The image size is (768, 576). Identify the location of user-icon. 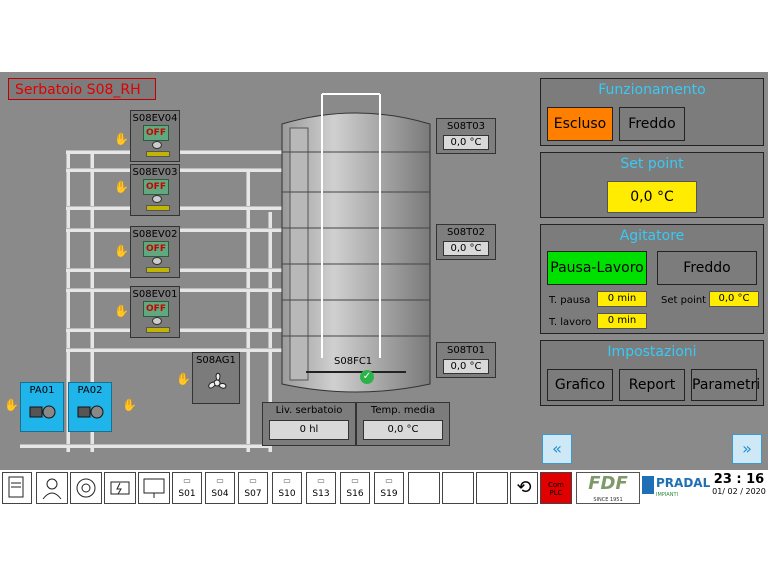
(52, 488).